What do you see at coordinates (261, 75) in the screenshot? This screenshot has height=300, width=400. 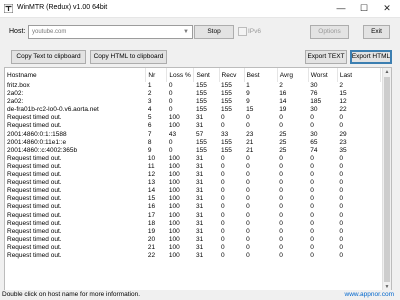 I see `column-header-best: Best` at bounding box center [261, 75].